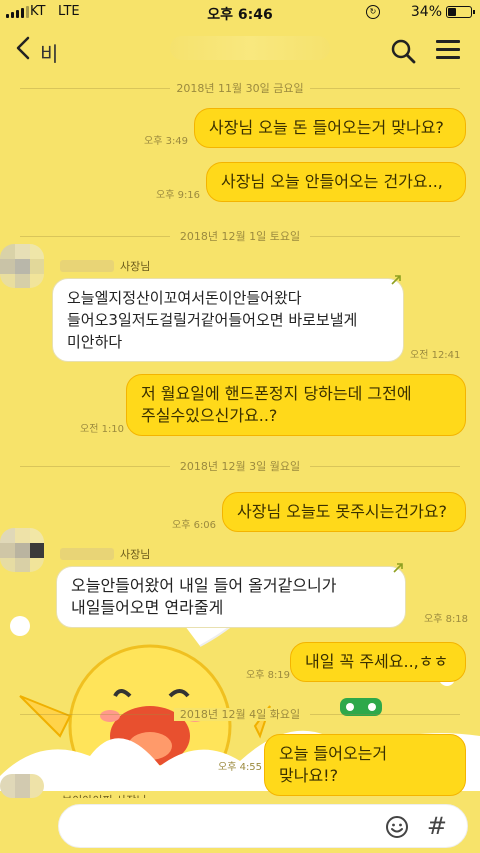  Describe the element at coordinates (240, 767) in the screenshot. I see `message-time: 오후 4:55` at that location.